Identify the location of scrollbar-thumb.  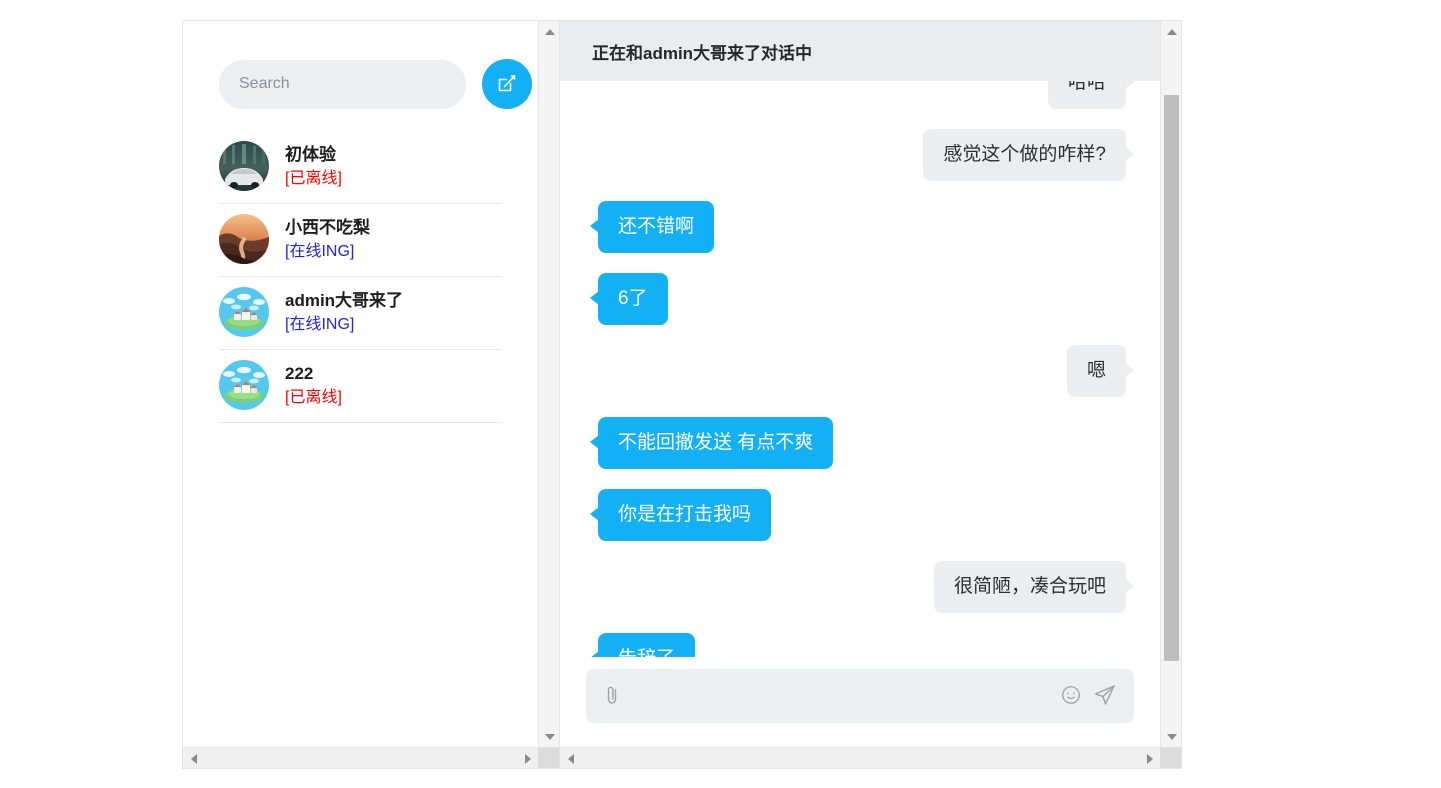
(1171, 378).